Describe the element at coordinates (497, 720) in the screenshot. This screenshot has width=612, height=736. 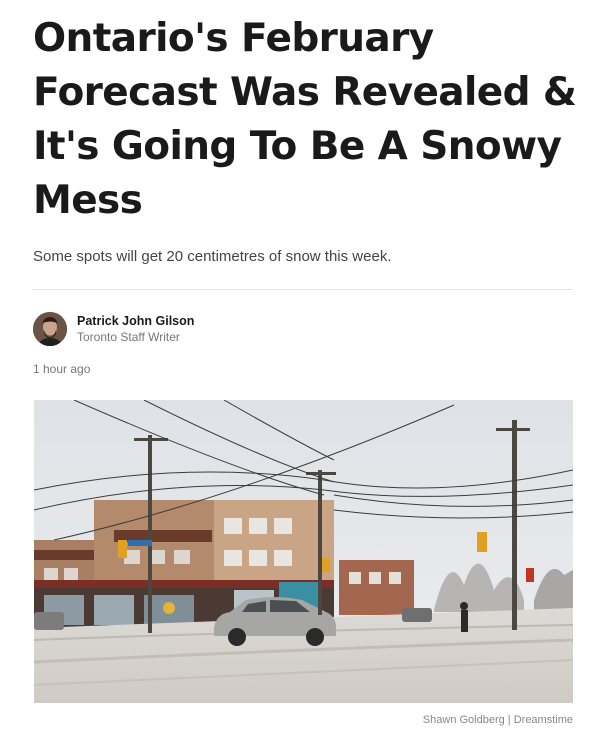
I see `photo-credit: Shawn Goldberg | Dreamstime` at that location.